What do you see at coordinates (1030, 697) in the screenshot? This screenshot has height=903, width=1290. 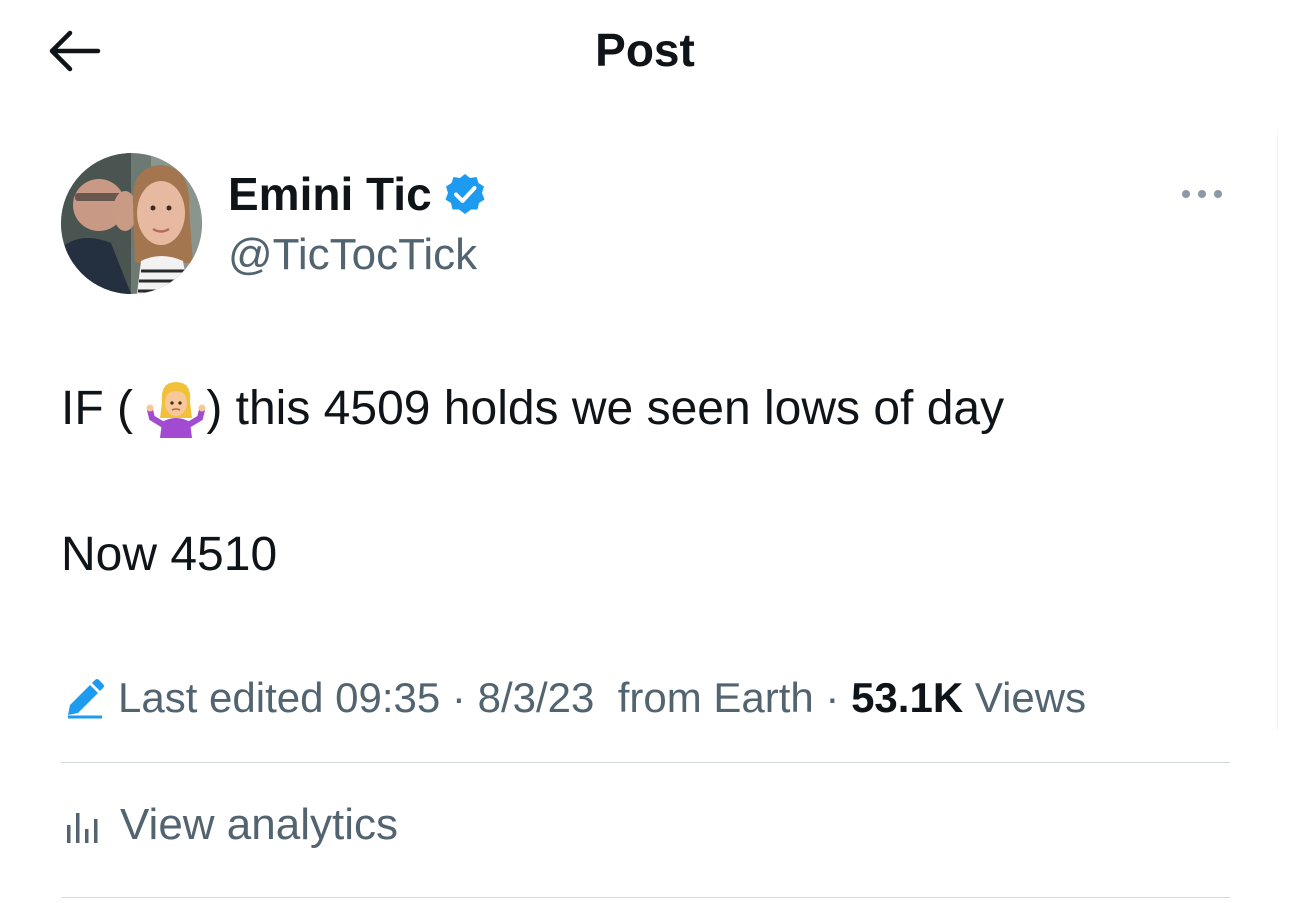 I see `views-label: Views` at bounding box center [1030, 697].